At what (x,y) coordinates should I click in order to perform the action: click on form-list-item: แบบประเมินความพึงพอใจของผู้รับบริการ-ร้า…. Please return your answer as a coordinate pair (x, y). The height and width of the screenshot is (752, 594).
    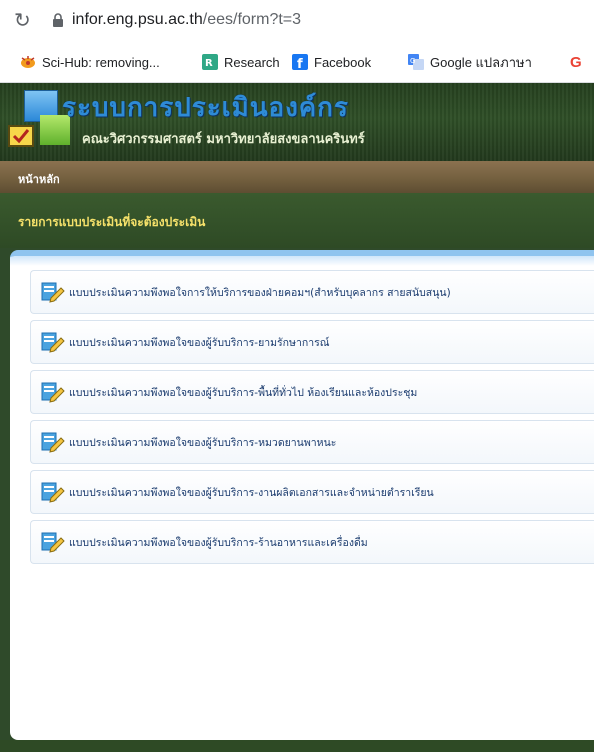
    Looking at the image, I should click on (312, 542).